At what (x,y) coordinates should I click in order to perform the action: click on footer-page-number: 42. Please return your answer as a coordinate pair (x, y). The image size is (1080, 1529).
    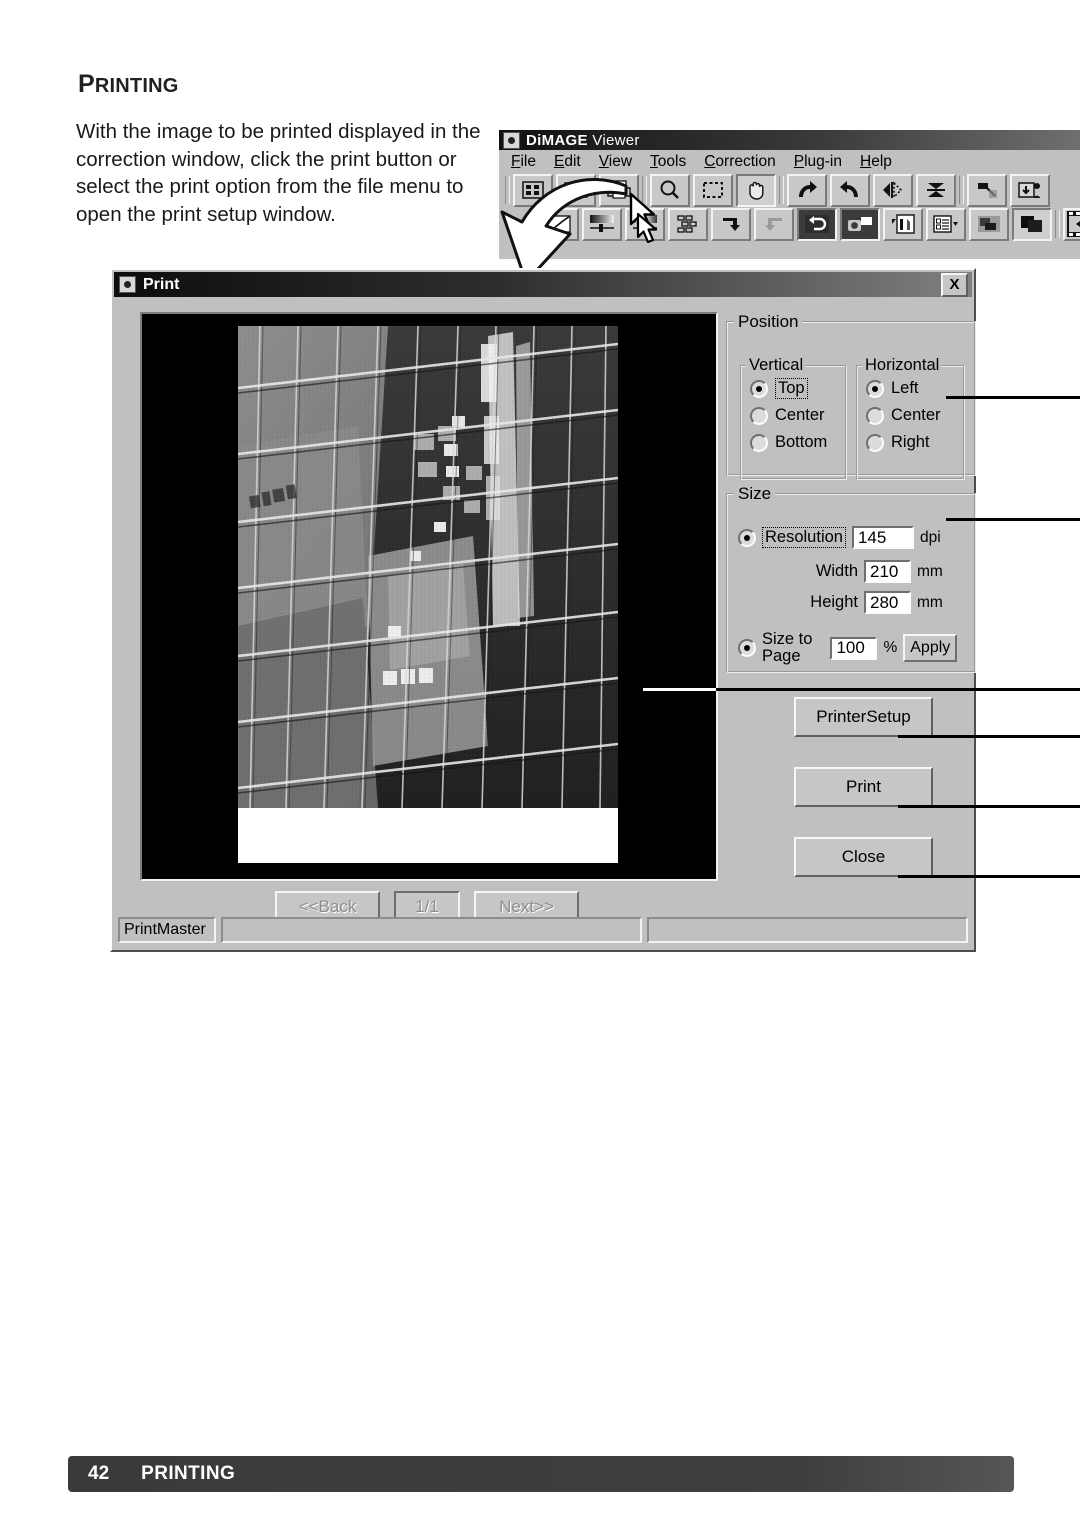
    Looking at the image, I should click on (99, 1473).